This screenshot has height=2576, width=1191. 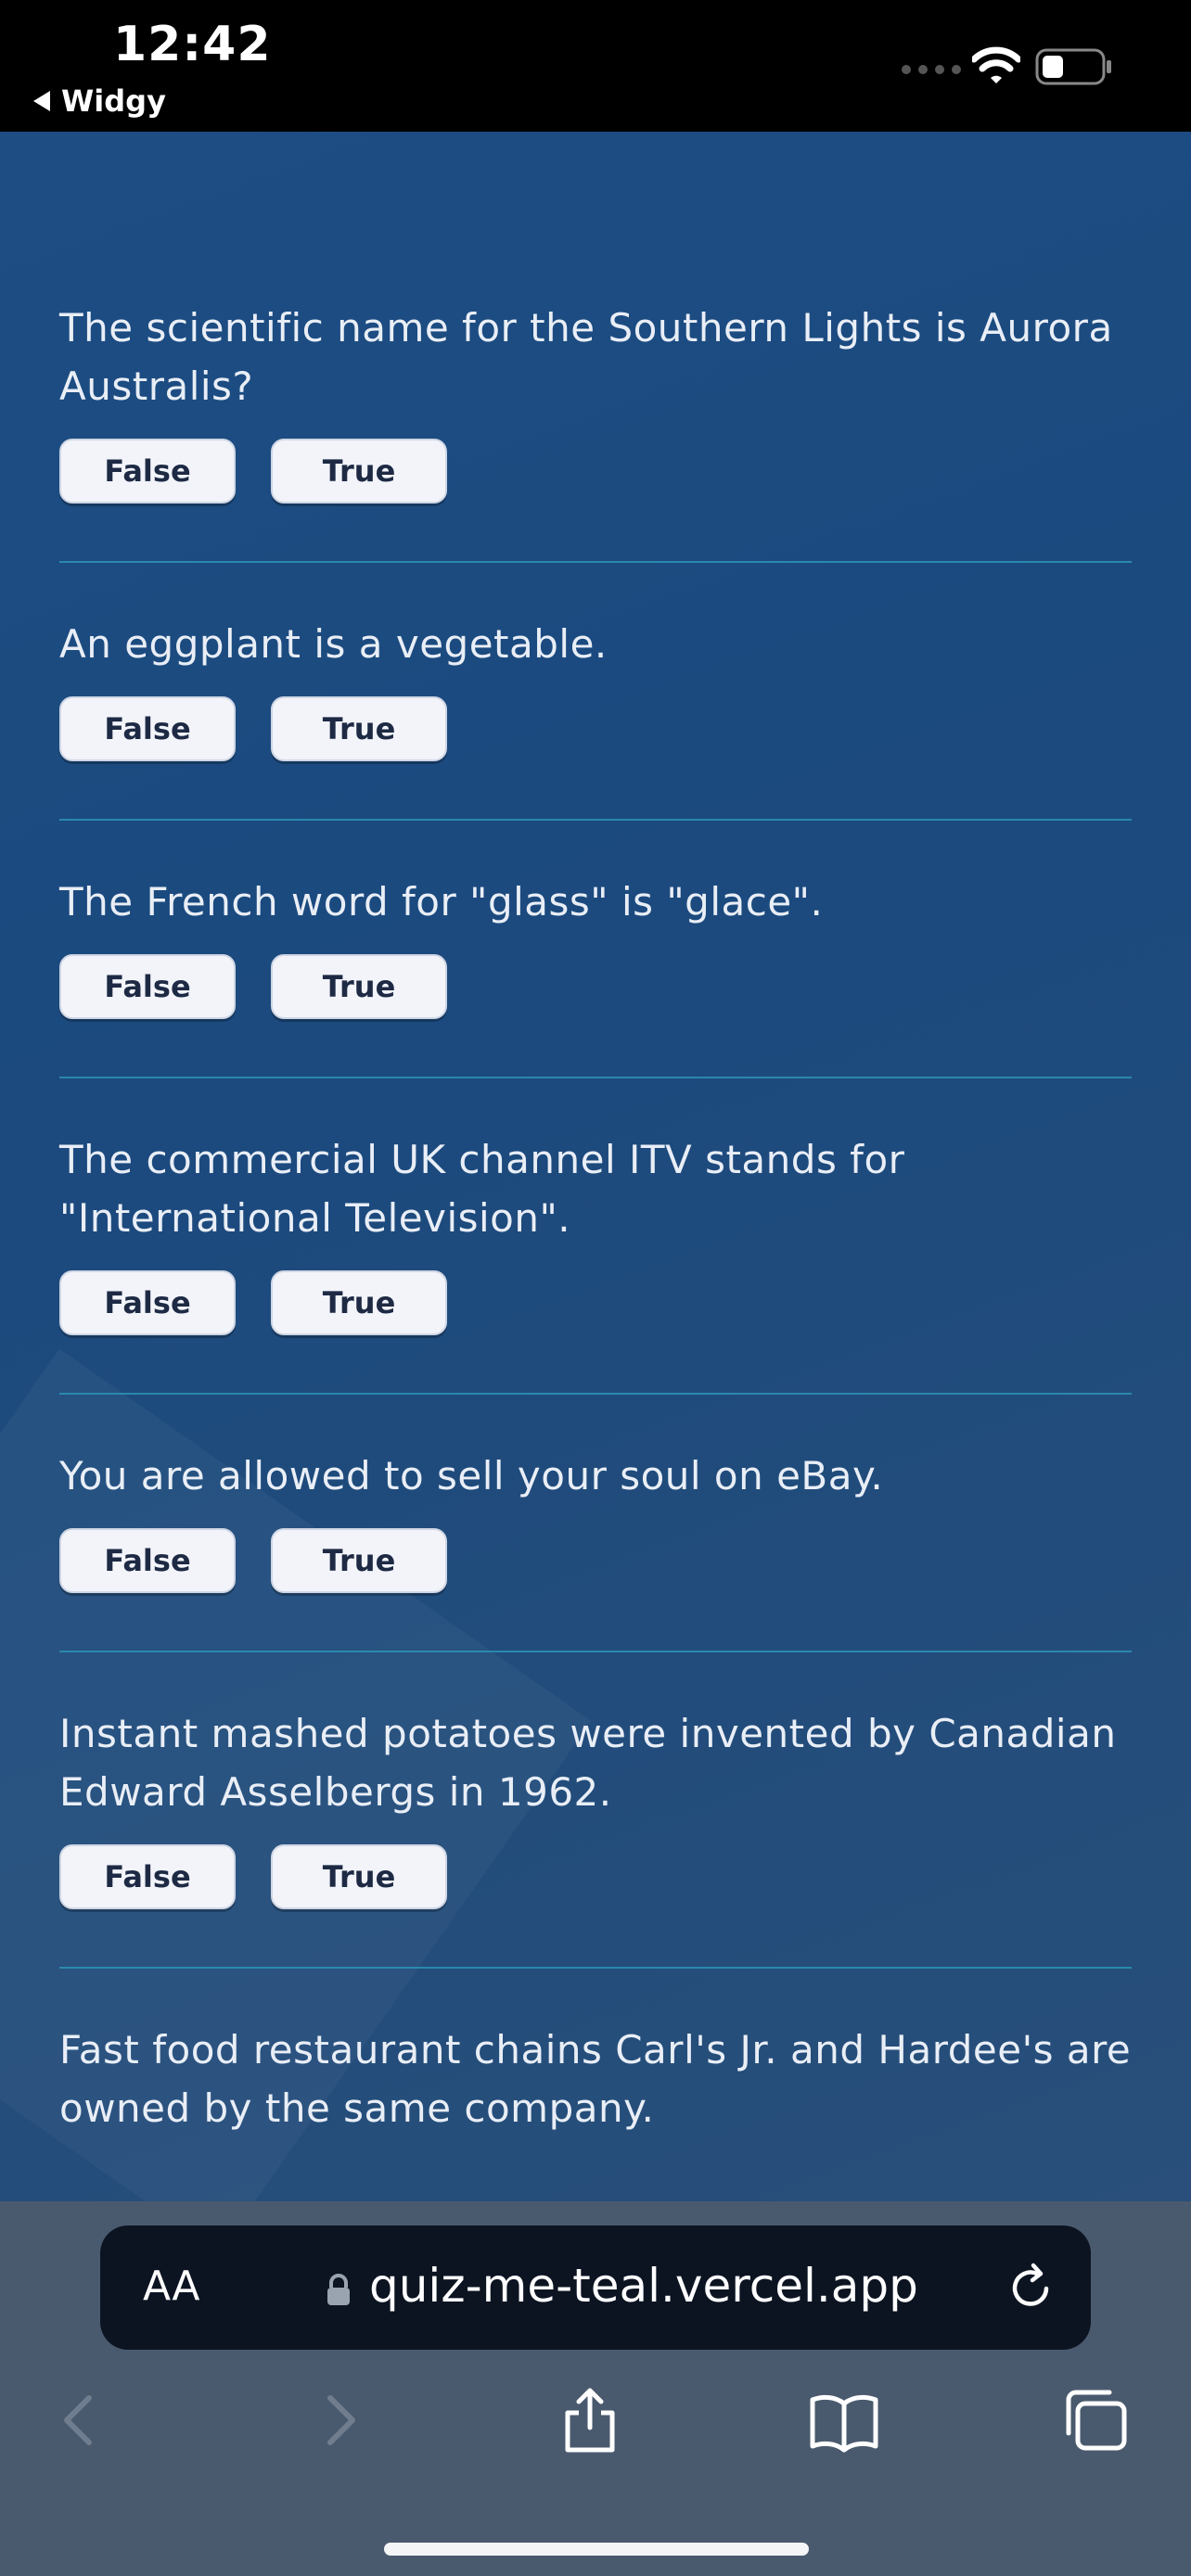 What do you see at coordinates (597, 2549) in the screenshot?
I see `home-indicator` at bounding box center [597, 2549].